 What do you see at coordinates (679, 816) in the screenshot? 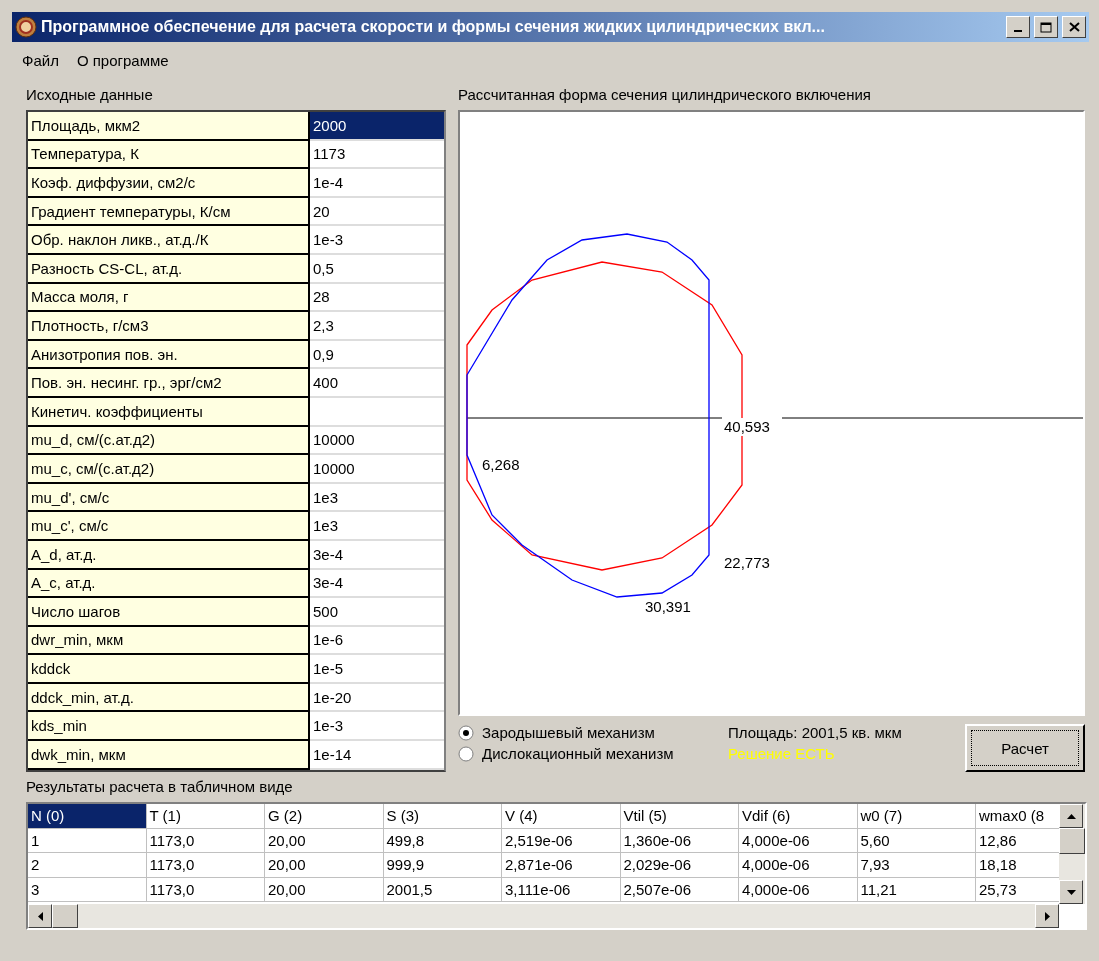
I see `column-header: Vtil (5)` at bounding box center [679, 816].